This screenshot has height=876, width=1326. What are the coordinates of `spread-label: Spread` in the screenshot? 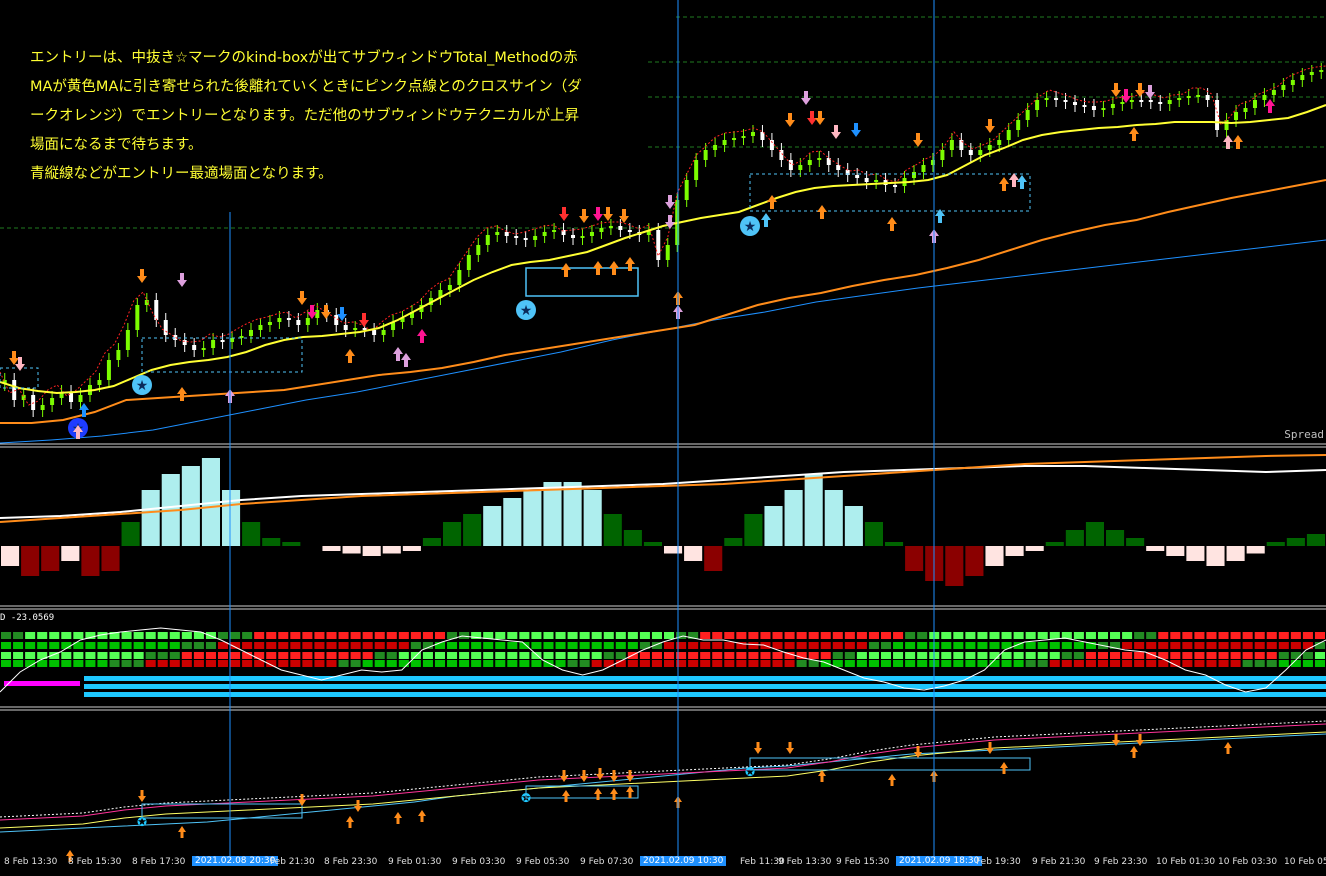 It's located at (1304, 434).